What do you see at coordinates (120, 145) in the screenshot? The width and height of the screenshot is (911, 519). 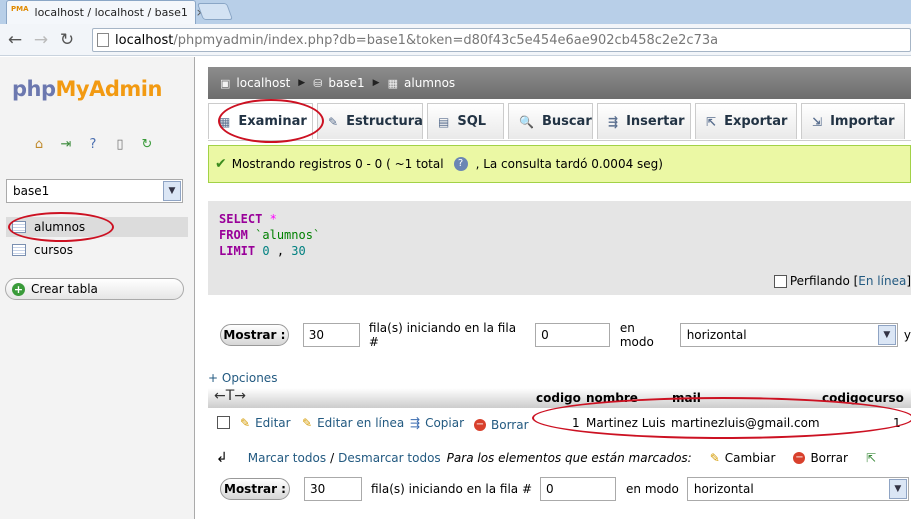 I see `docs-icon: ▯` at bounding box center [120, 145].